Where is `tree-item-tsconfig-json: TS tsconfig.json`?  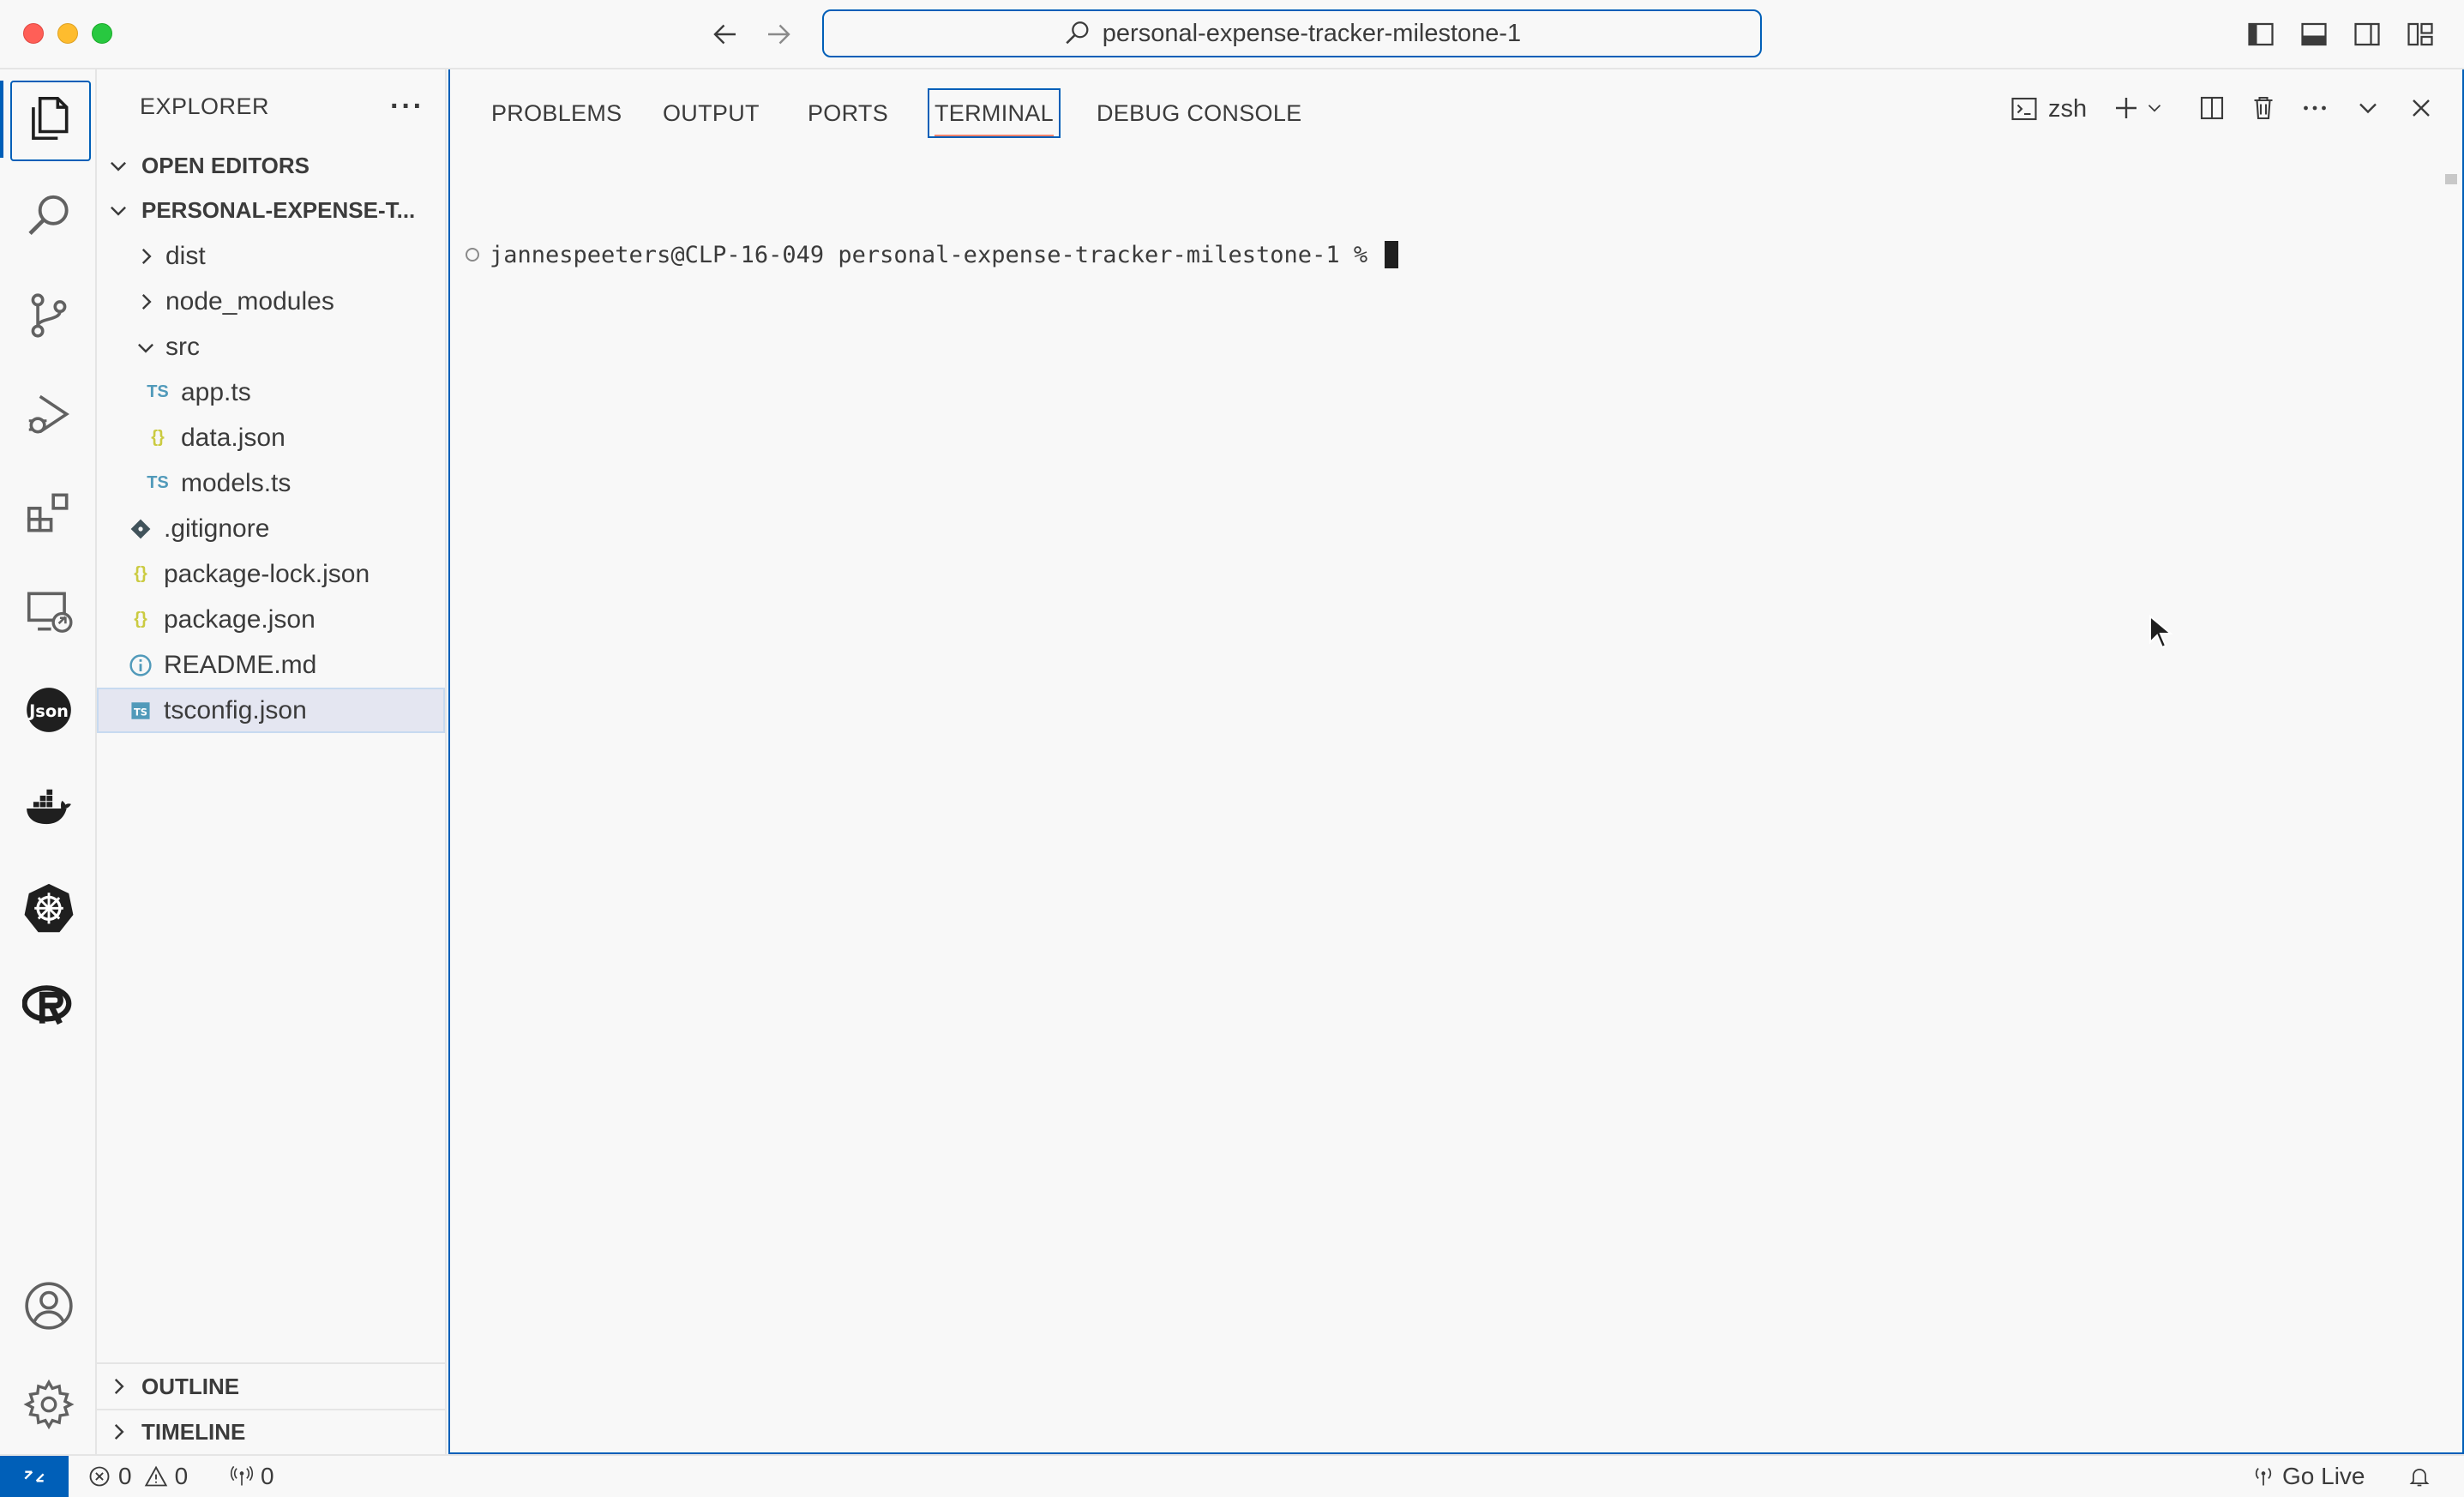 tree-item-tsconfig-json: TS tsconfig.json is located at coordinates (271, 710).